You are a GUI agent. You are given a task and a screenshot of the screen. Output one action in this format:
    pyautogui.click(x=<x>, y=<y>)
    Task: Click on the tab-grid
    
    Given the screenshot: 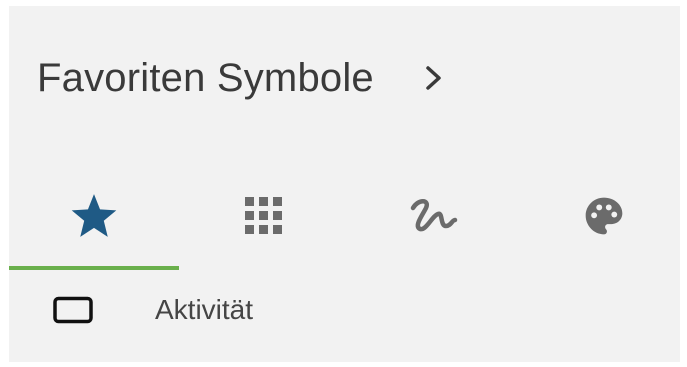 What is the action you would take?
    pyautogui.click(x=264, y=216)
    